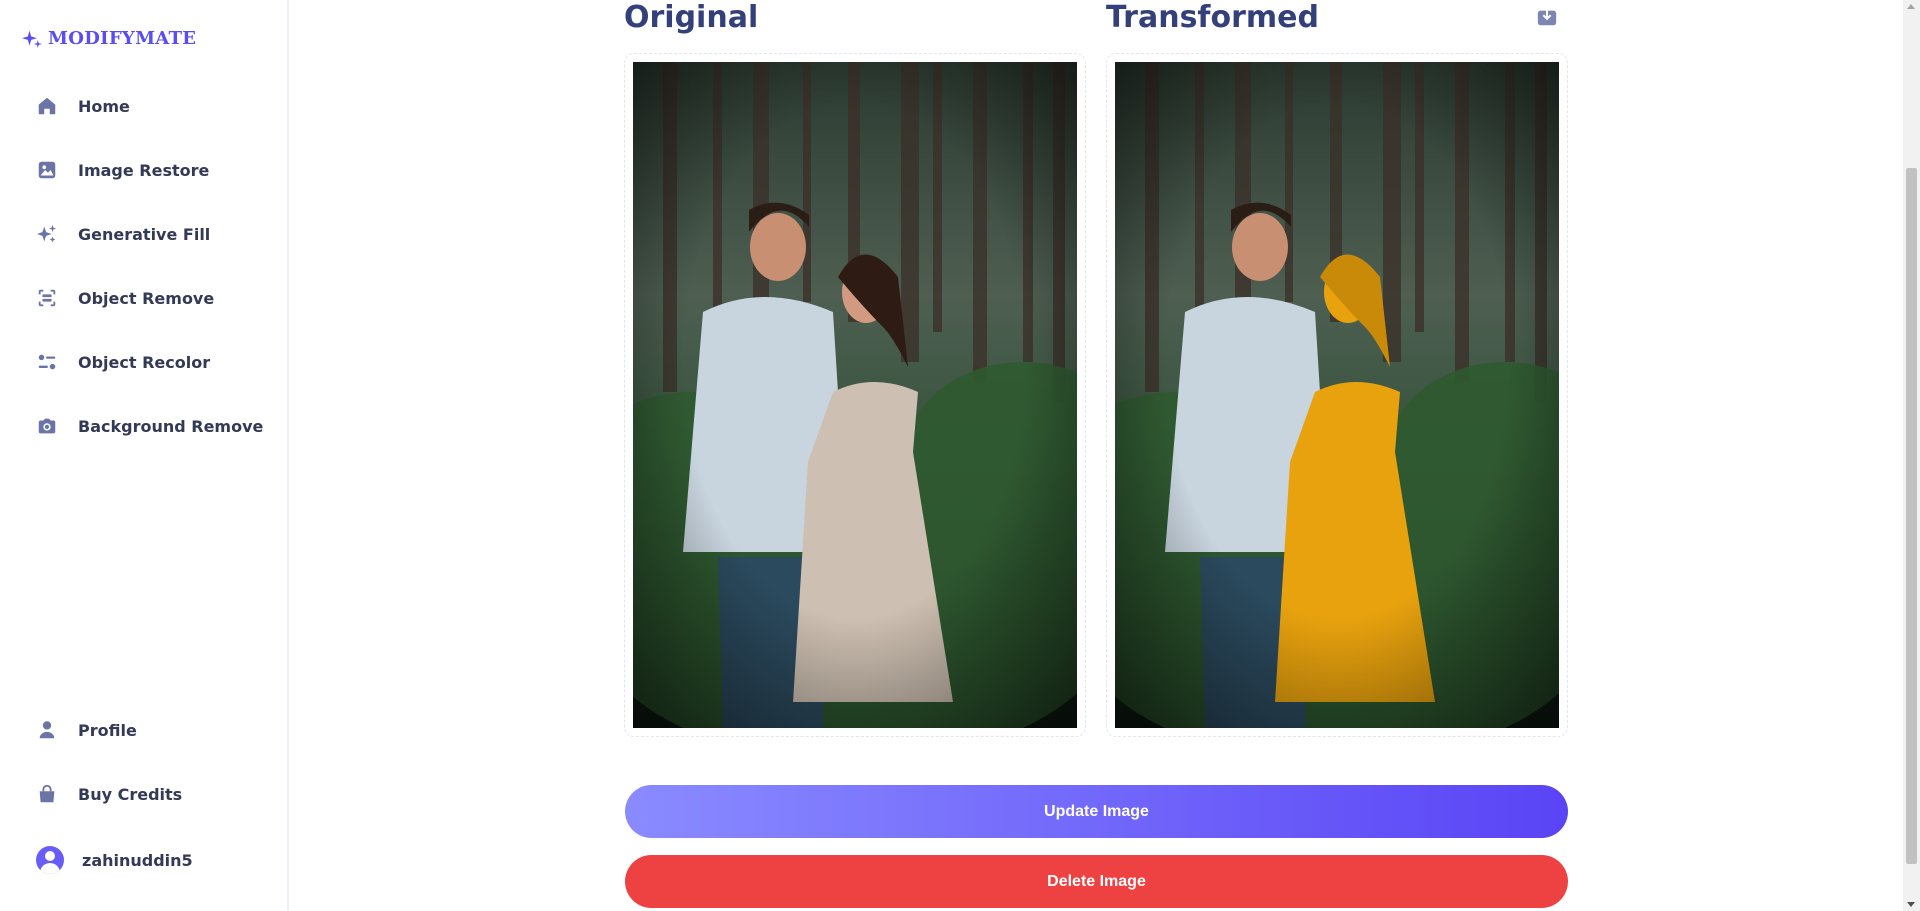 The width and height of the screenshot is (1920, 911). I want to click on avatar-icon, so click(50, 860).